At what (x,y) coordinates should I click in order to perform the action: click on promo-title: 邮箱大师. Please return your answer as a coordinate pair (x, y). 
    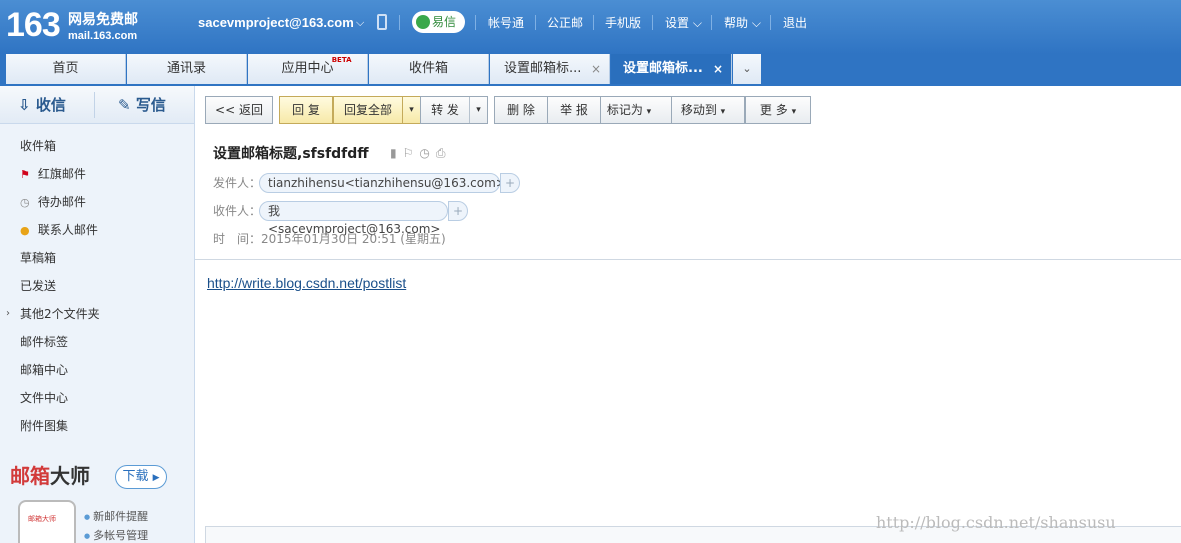
    Looking at the image, I should click on (50, 476).